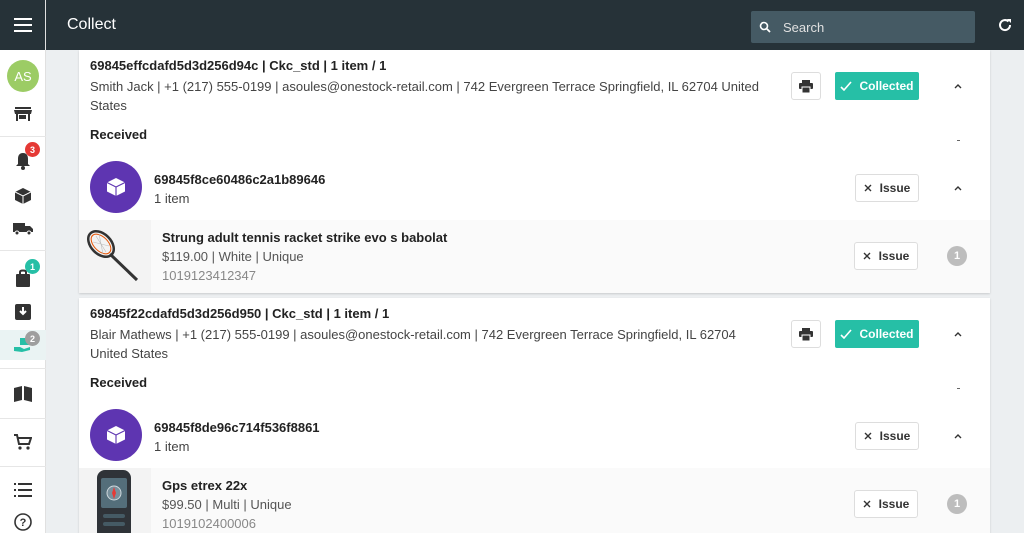 Image resolution: width=1024 pixels, height=533 pixels. I want to click on avatar: AS, so click(23, 76).